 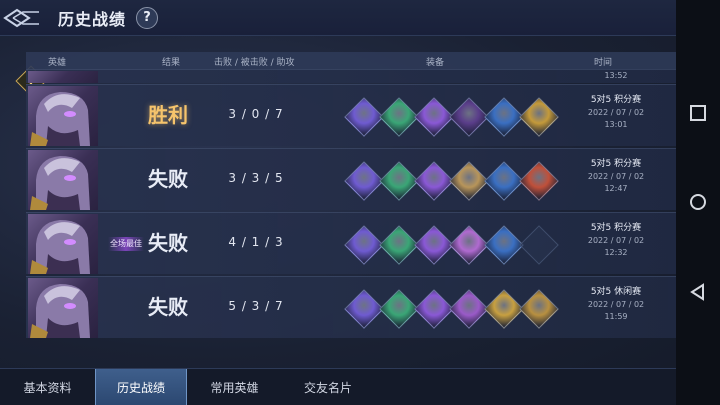 I want to click on kda-stats: 3 / 3 / 5, so click(x=256, y=178).